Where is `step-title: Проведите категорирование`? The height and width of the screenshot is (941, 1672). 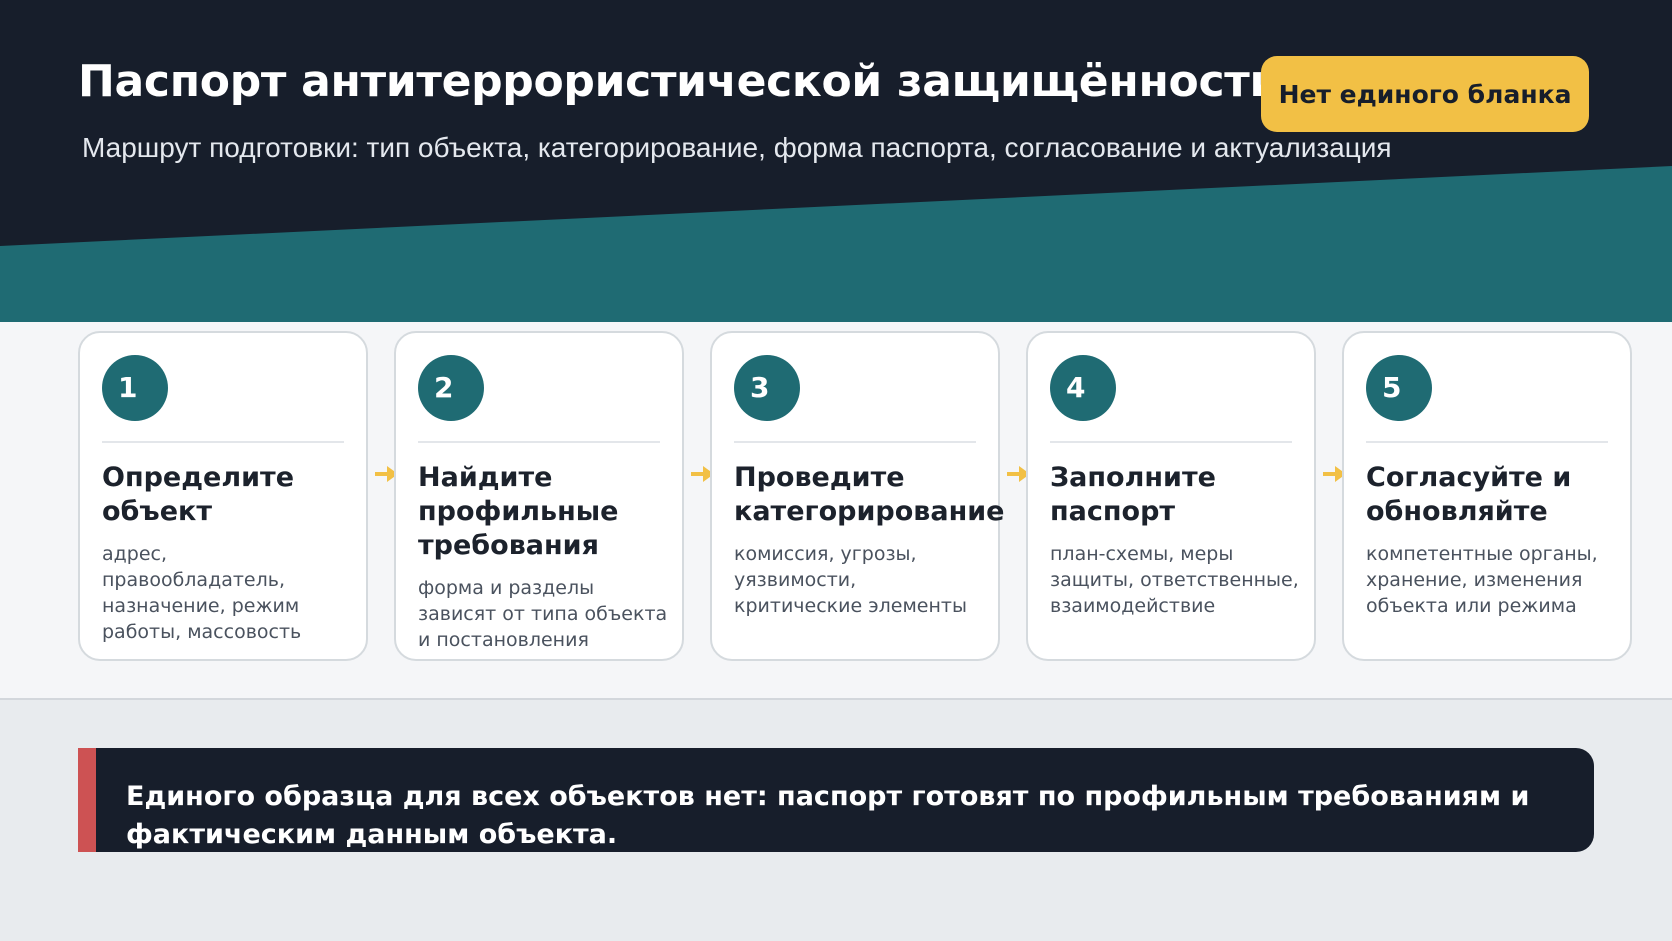 step-title: Проведите категорирование is located at coordinates (869, 494).